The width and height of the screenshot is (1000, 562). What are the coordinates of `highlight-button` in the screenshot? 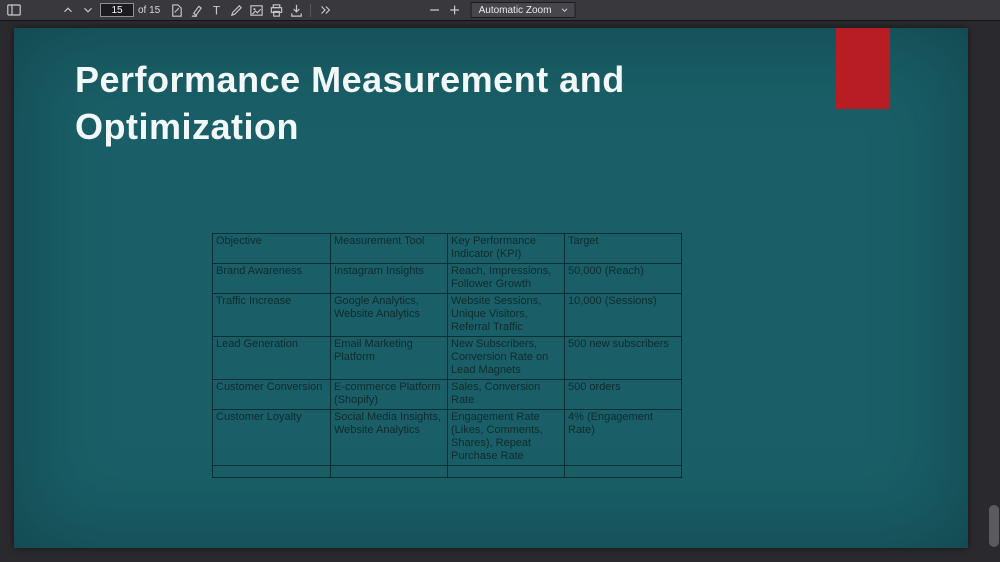 It's located at (196, 10).